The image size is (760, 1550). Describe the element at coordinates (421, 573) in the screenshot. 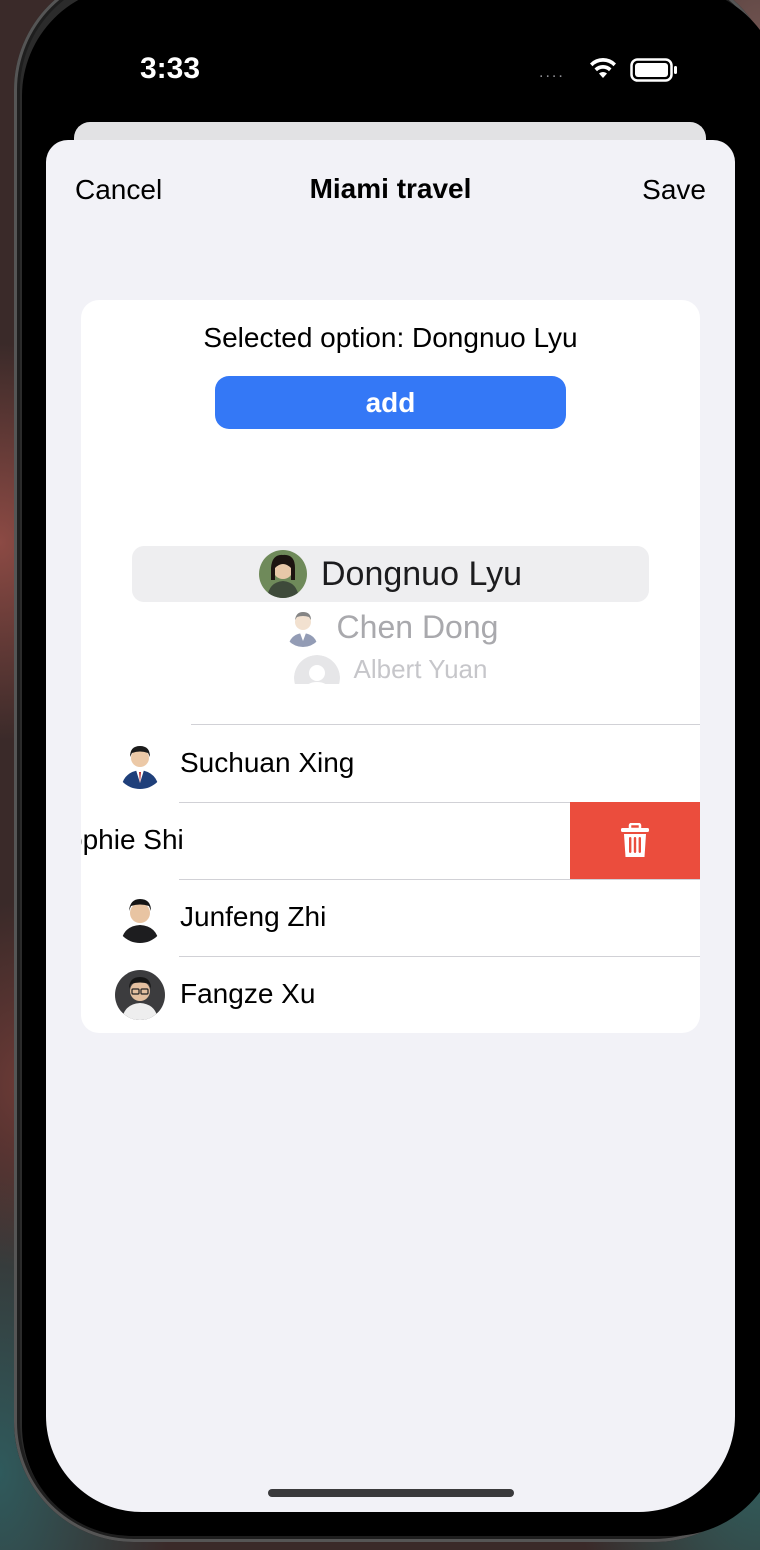

I see `picker-option-label: Dongnuo Lyu` at that location.